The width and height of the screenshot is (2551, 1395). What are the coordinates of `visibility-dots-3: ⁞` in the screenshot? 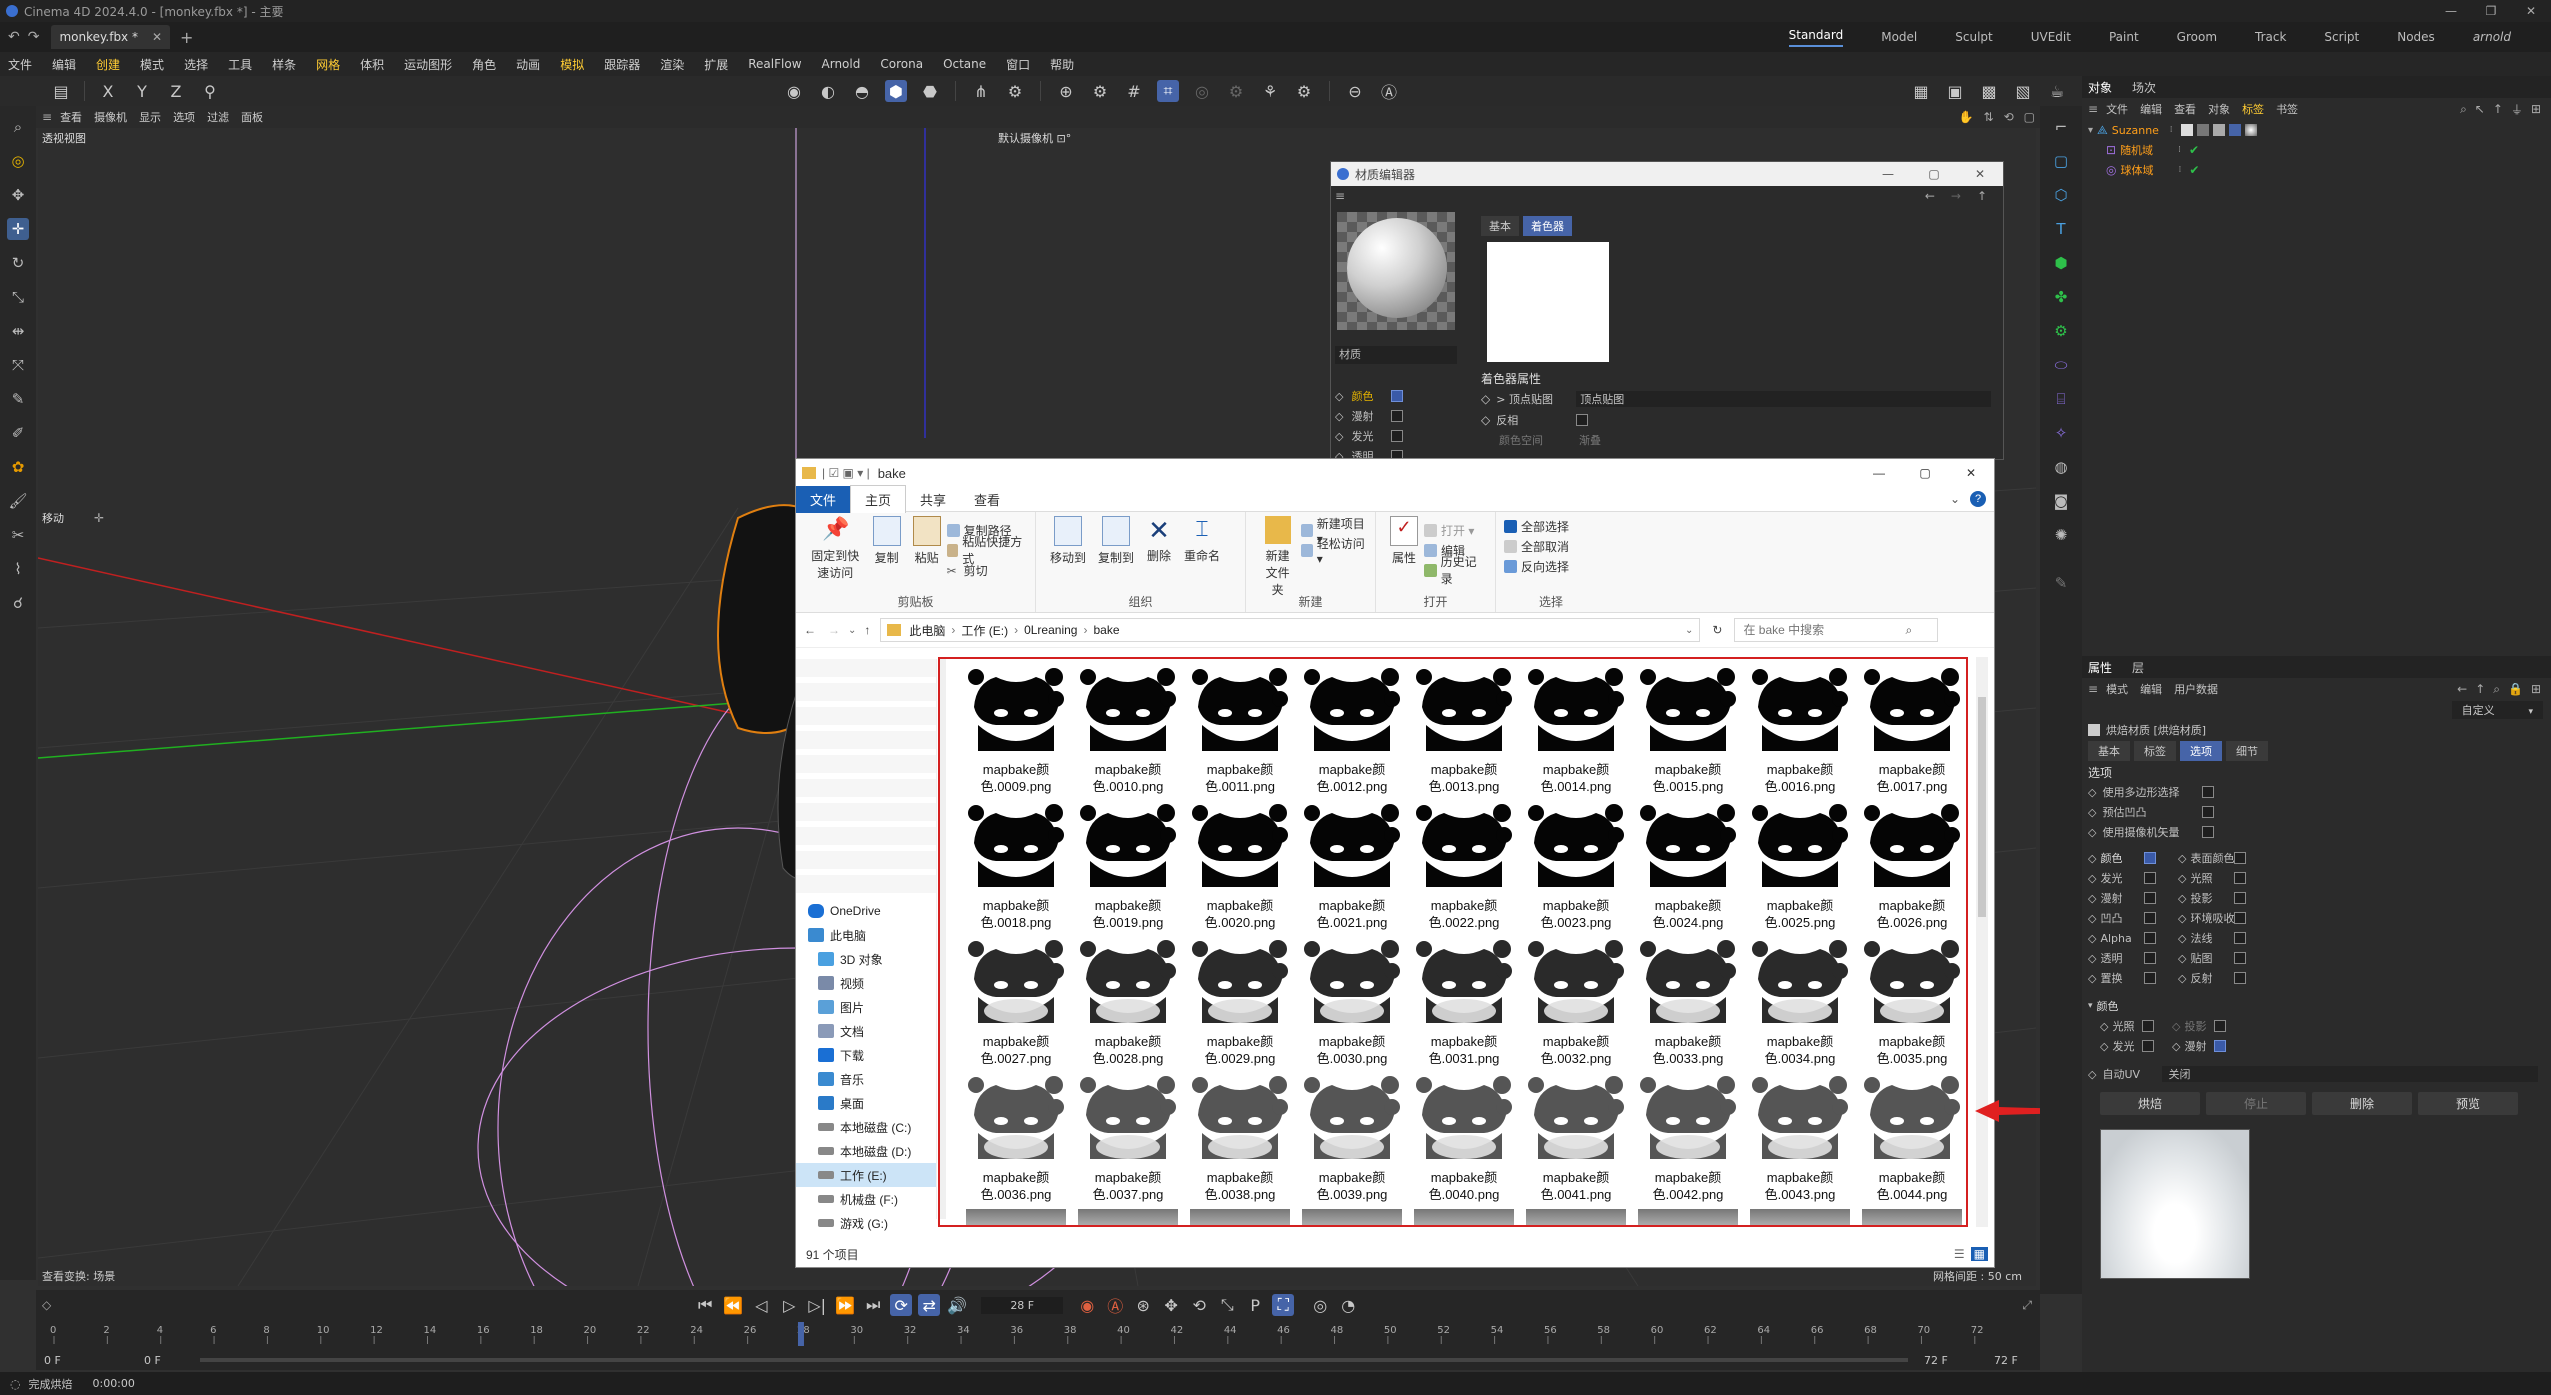 It's located at (2179, 170).